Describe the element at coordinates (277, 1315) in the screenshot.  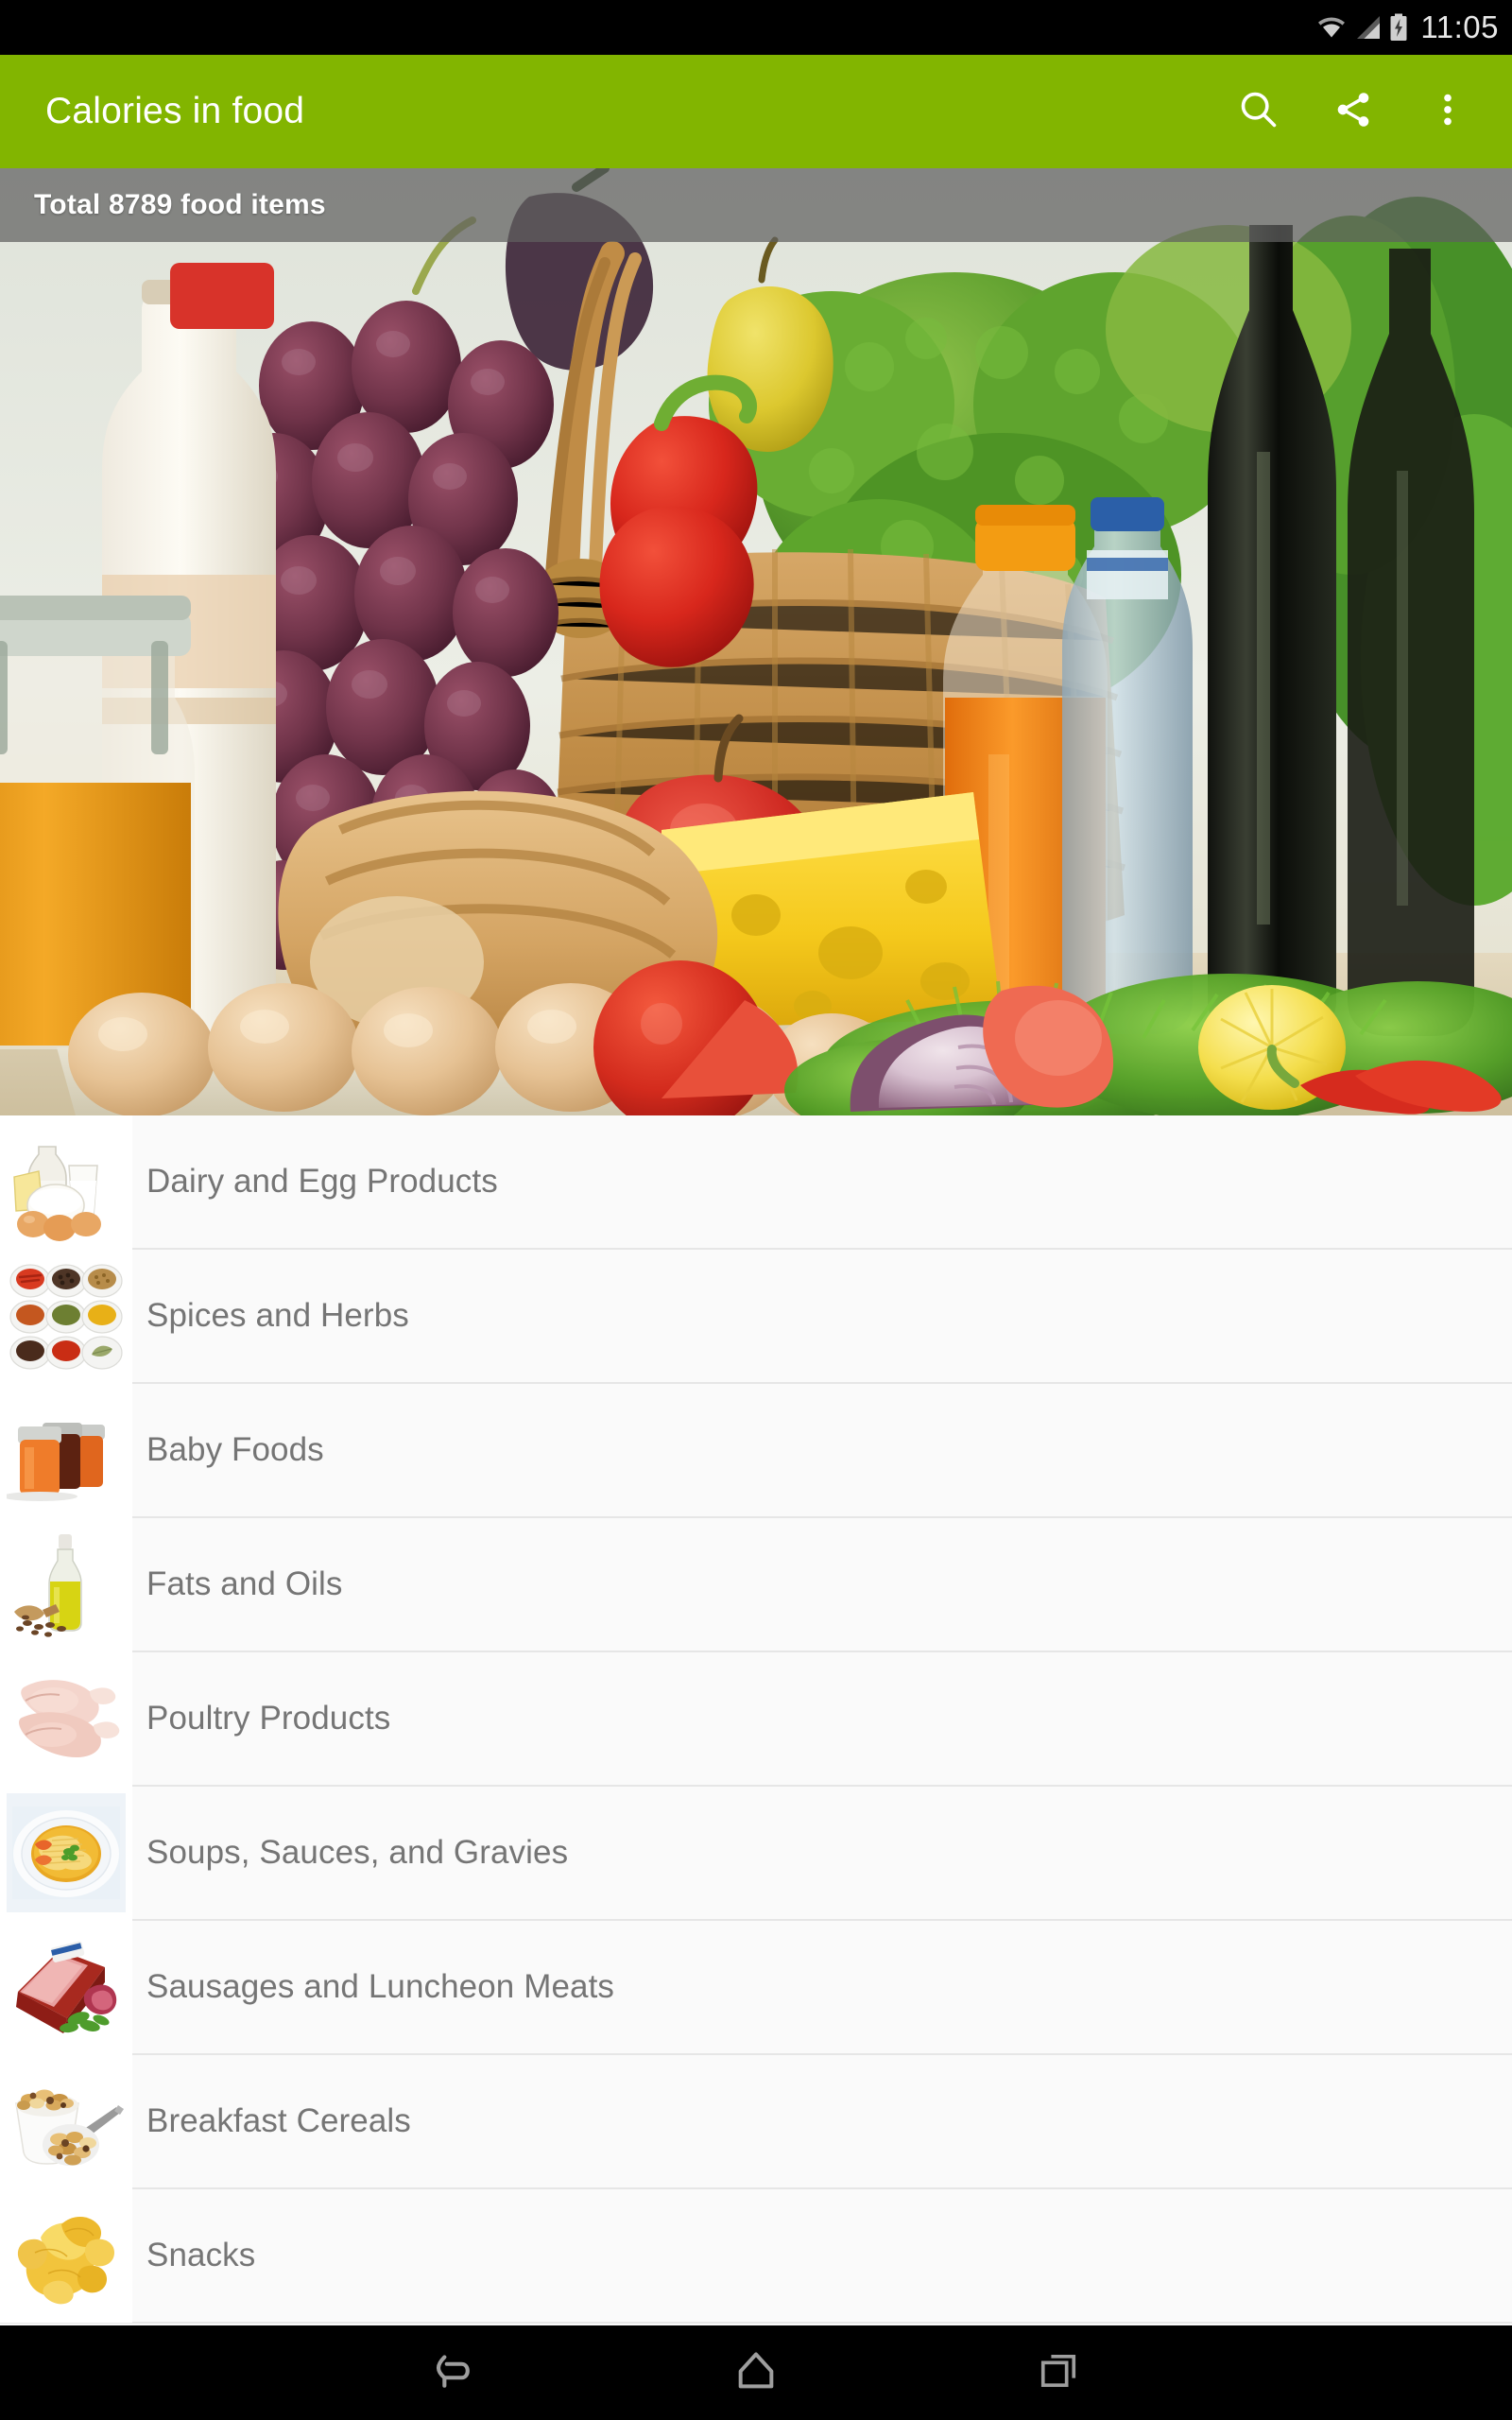
I see `list-item-label: Spices and Herbs` at that location.